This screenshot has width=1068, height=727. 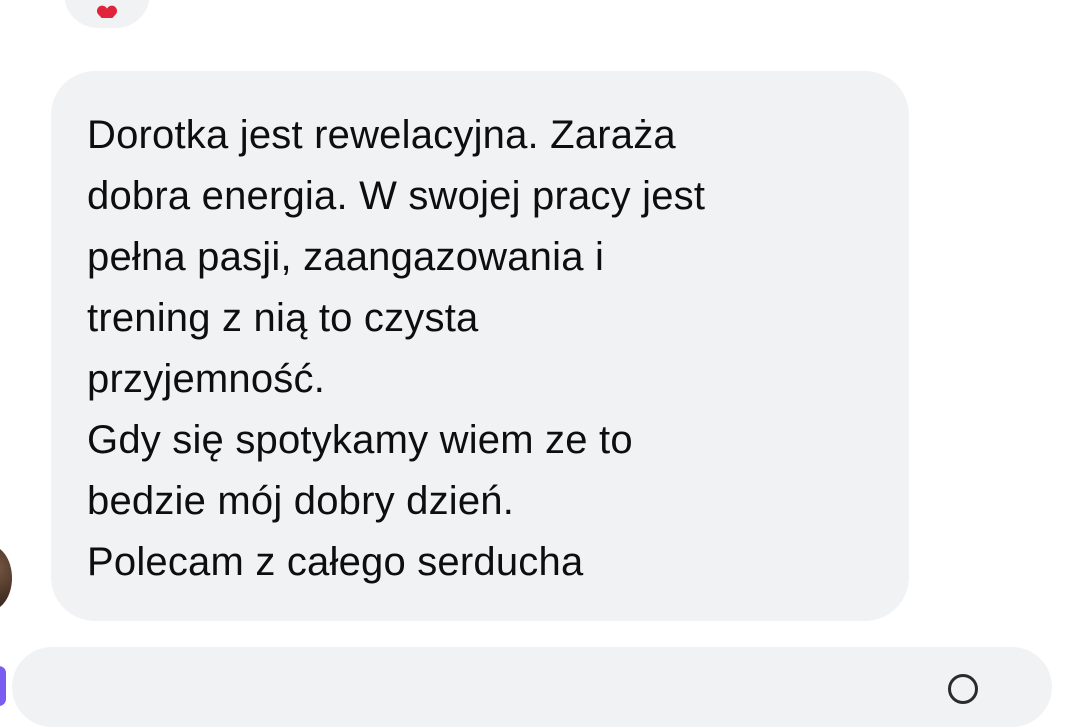 What do you see at coordinates (206, 379) in the screenshot?
I see `message-line: przyjemność.` at bounding box center [206, 379].